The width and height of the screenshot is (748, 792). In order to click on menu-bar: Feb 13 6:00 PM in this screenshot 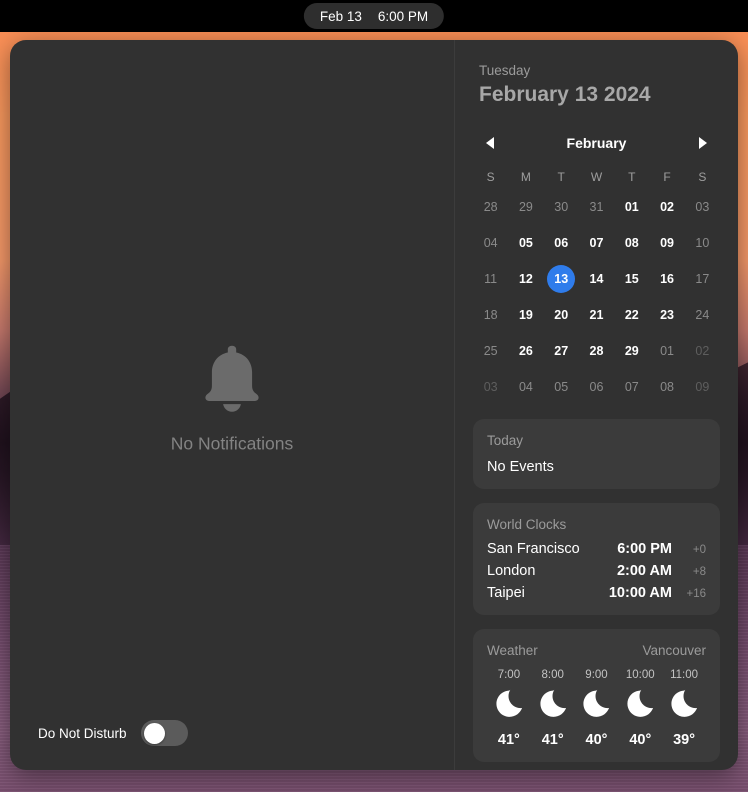, I will do `click(374, 16)`.